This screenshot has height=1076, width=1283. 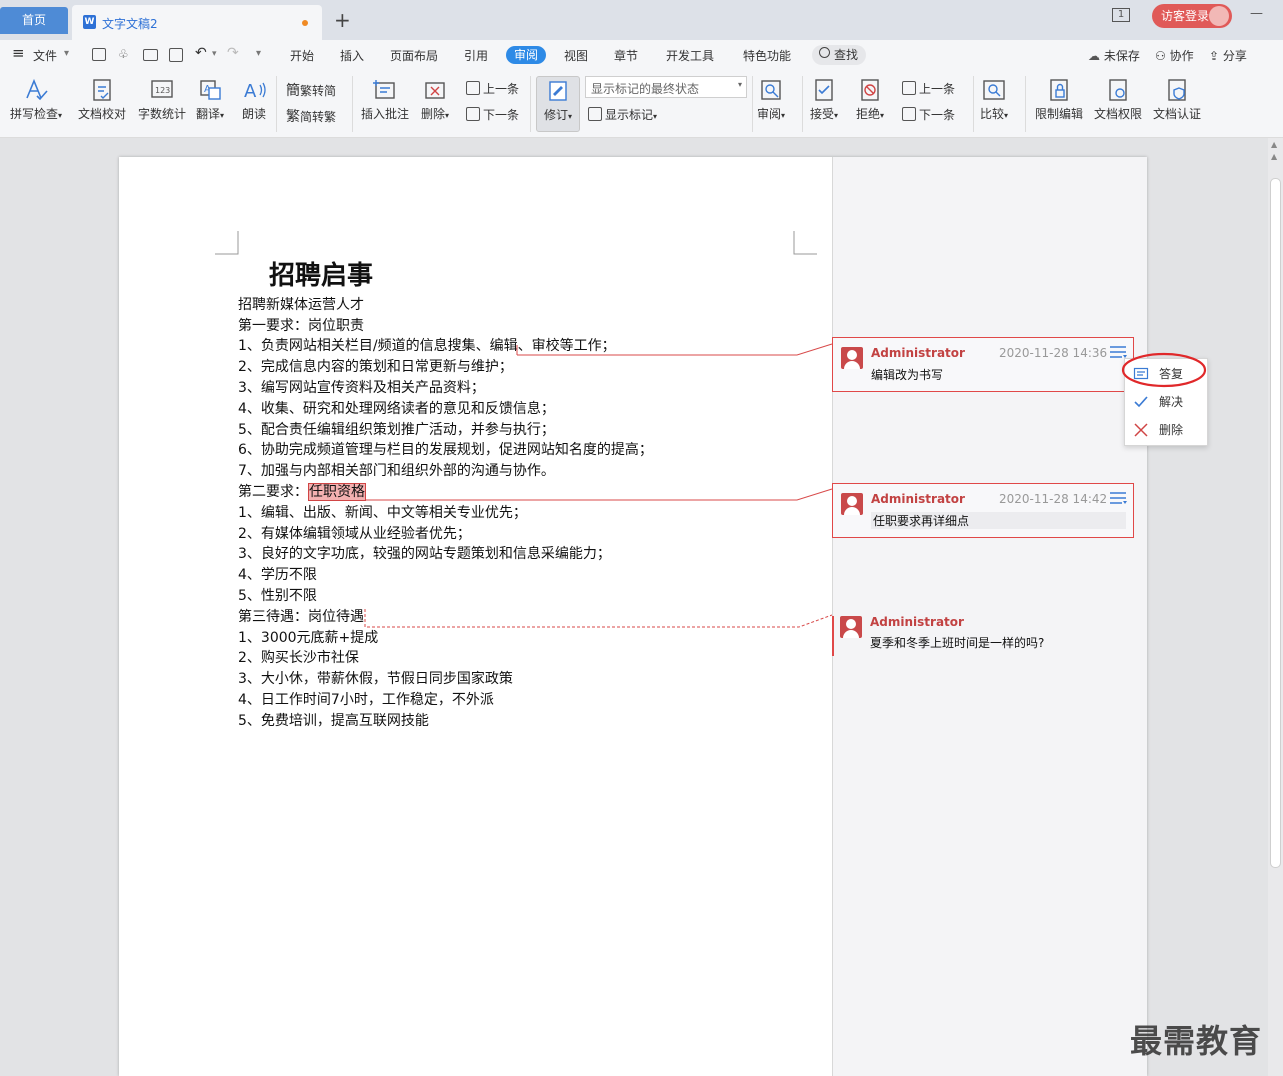 I want to click on spell-check-button: 拼写检查▾, so click(x=36, y=100).